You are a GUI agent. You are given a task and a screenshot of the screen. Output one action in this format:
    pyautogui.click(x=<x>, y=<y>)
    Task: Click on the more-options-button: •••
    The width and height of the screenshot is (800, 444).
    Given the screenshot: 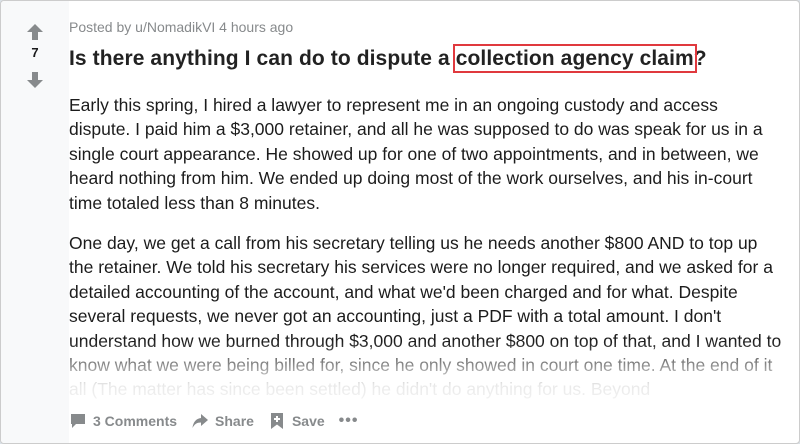 What is the action you would take?
    pyautogui.click(x=349, y=421)
    